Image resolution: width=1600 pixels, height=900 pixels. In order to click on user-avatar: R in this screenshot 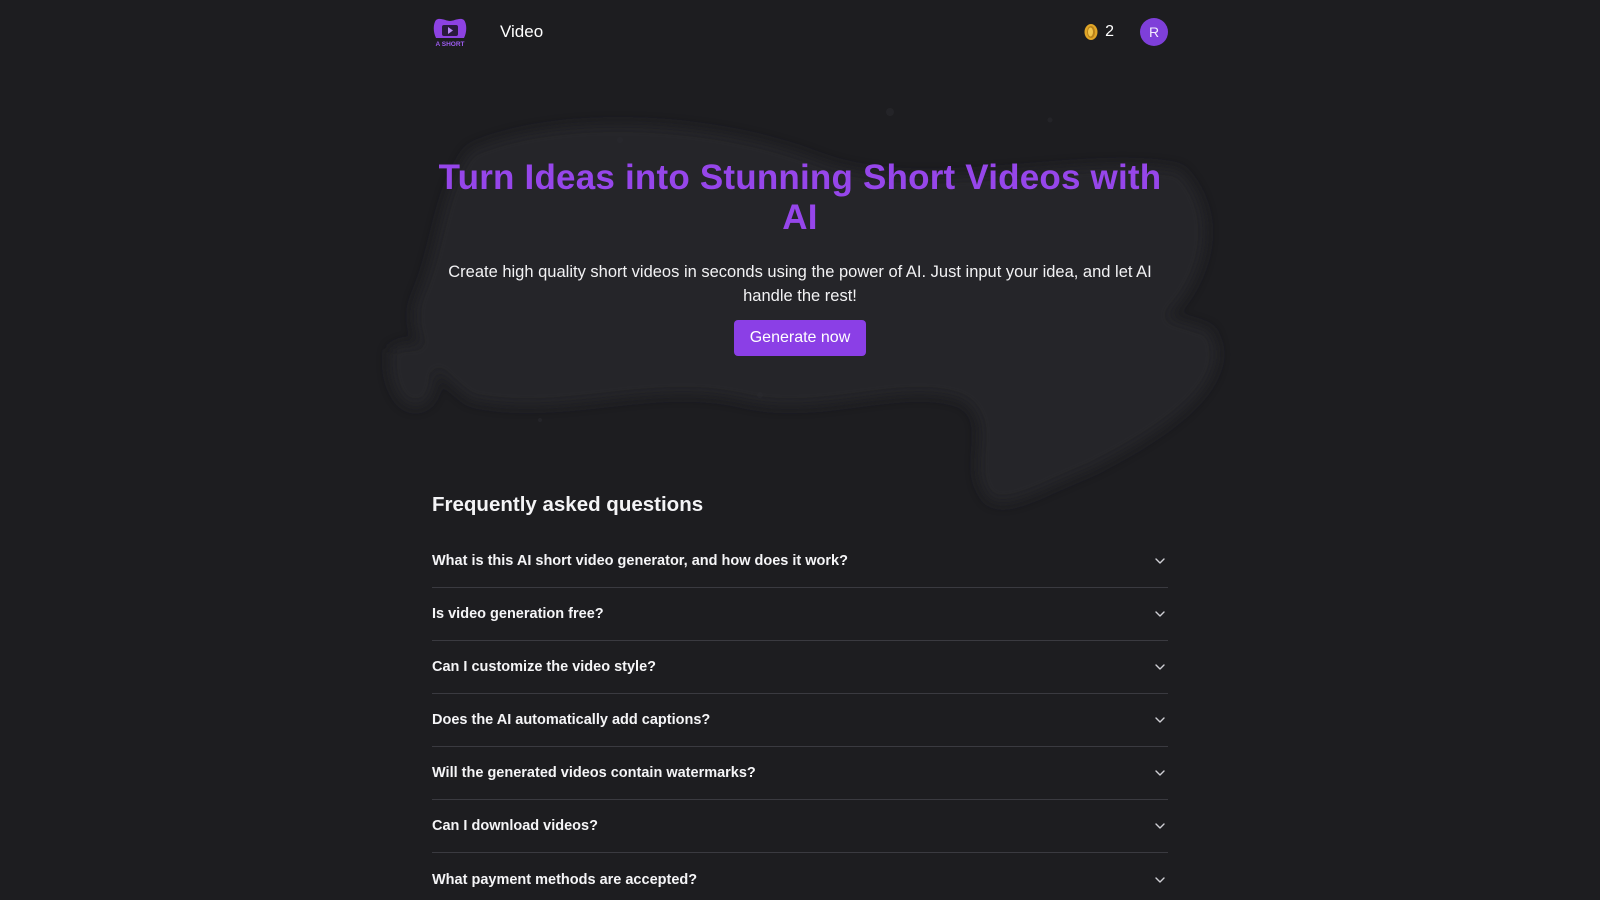, I will do `click(1154, 32)`.